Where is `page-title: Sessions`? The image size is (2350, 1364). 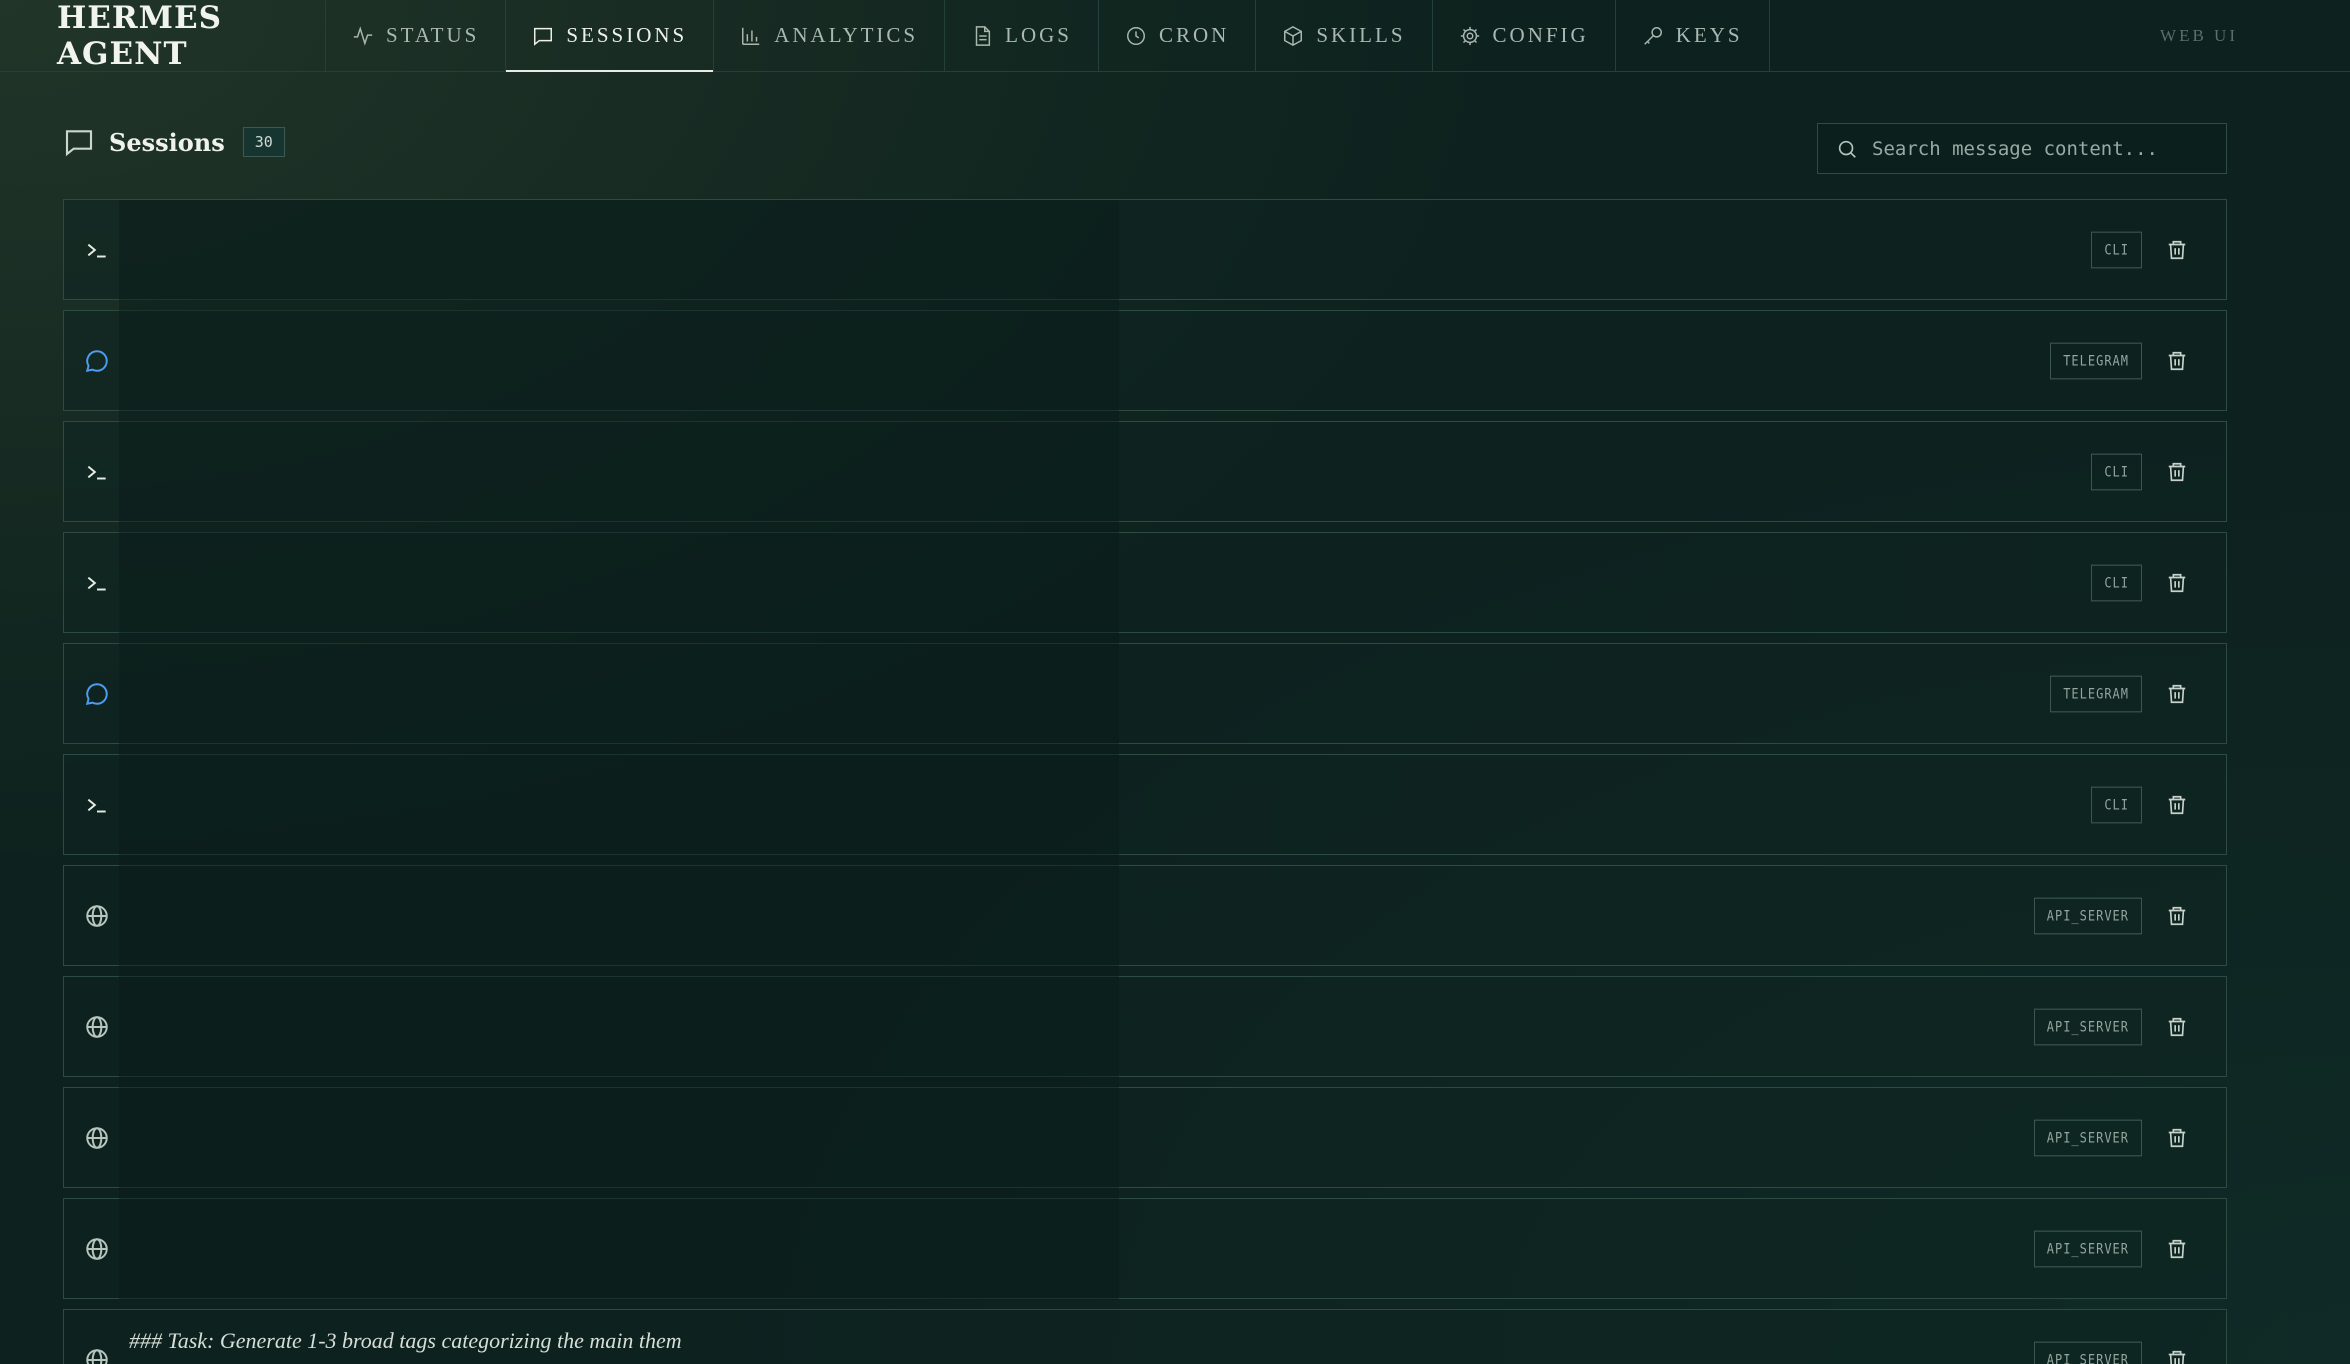 page-title: Sessions is located at coordinates (167, 142).